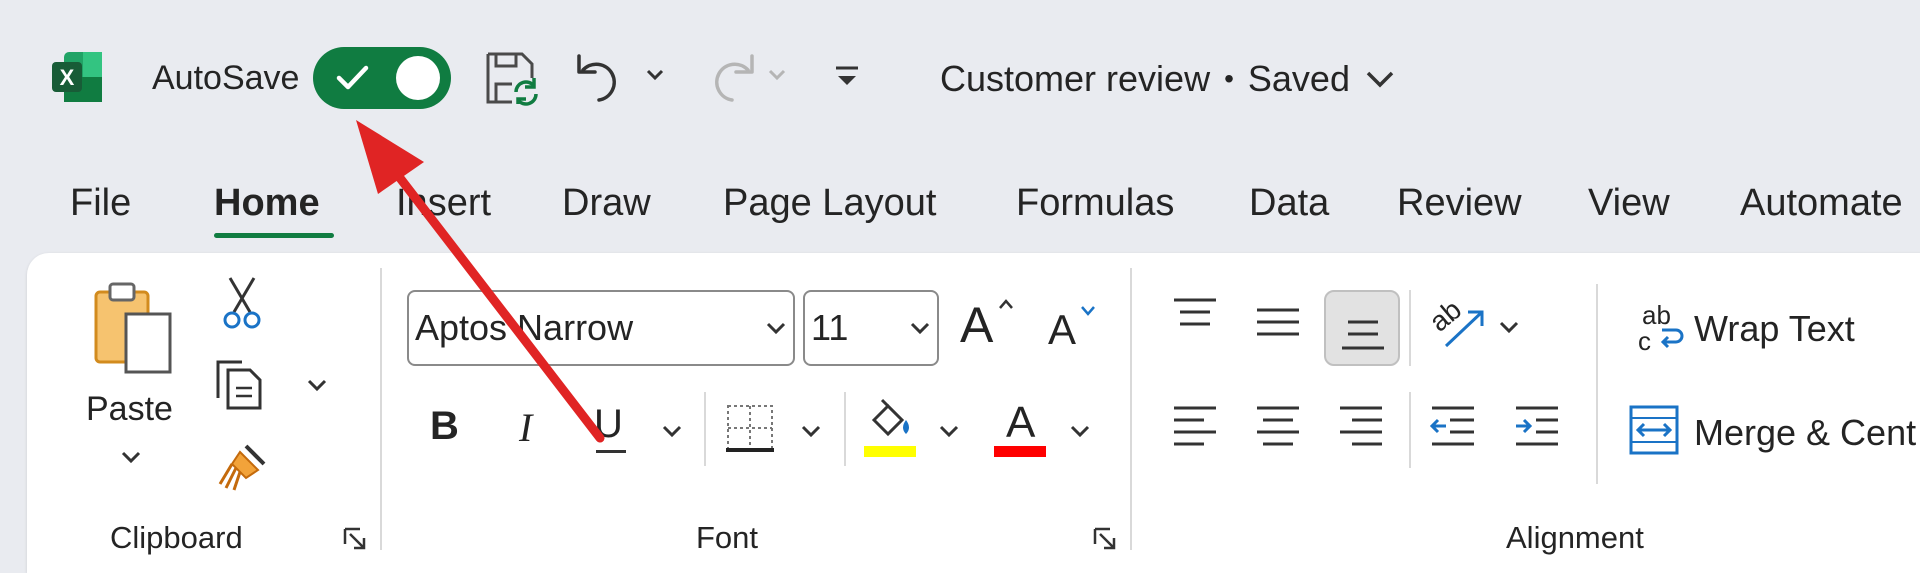 The width and height of the screenshot is (1920, 573). I want to click on checkmark-icon, so click(352, 77).